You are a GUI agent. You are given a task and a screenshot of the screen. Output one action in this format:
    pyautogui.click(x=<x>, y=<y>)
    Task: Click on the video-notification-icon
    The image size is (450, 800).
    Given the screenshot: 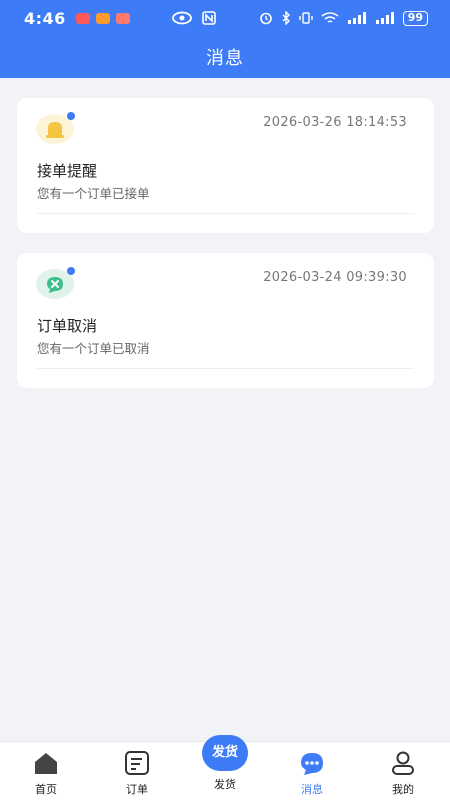 What is the action you would take?
    pyautogui.click(x=102, y=18)
    